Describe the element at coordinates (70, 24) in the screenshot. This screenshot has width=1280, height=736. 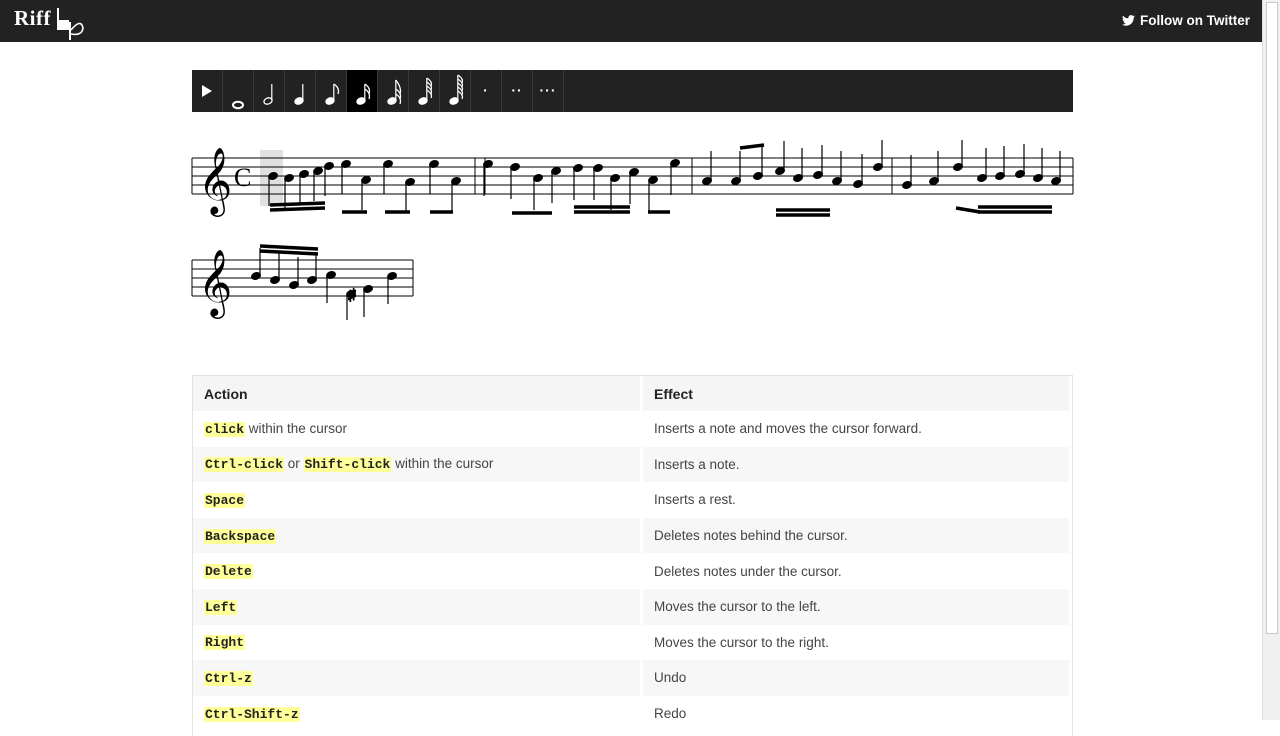
I see `brand-note-icon` at that location.